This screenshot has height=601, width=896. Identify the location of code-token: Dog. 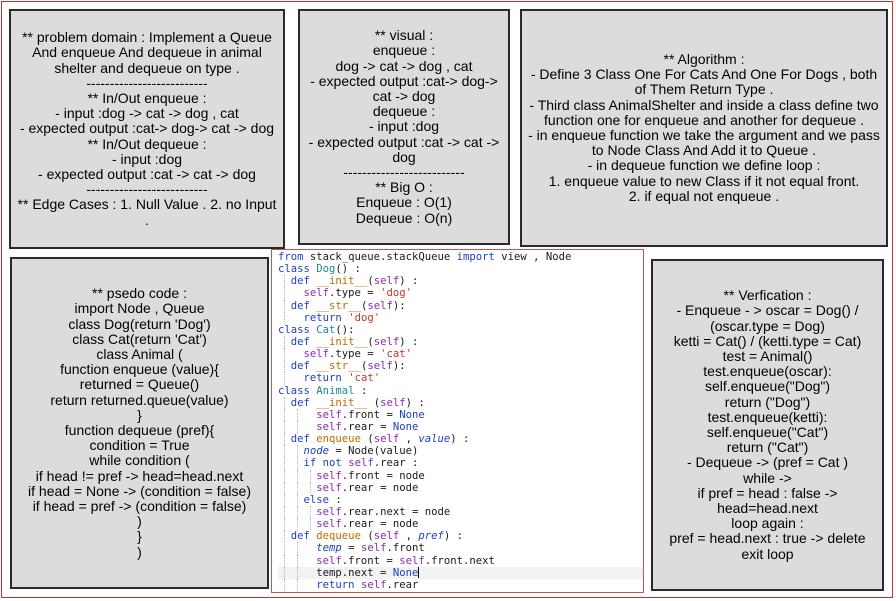
(326, 269).